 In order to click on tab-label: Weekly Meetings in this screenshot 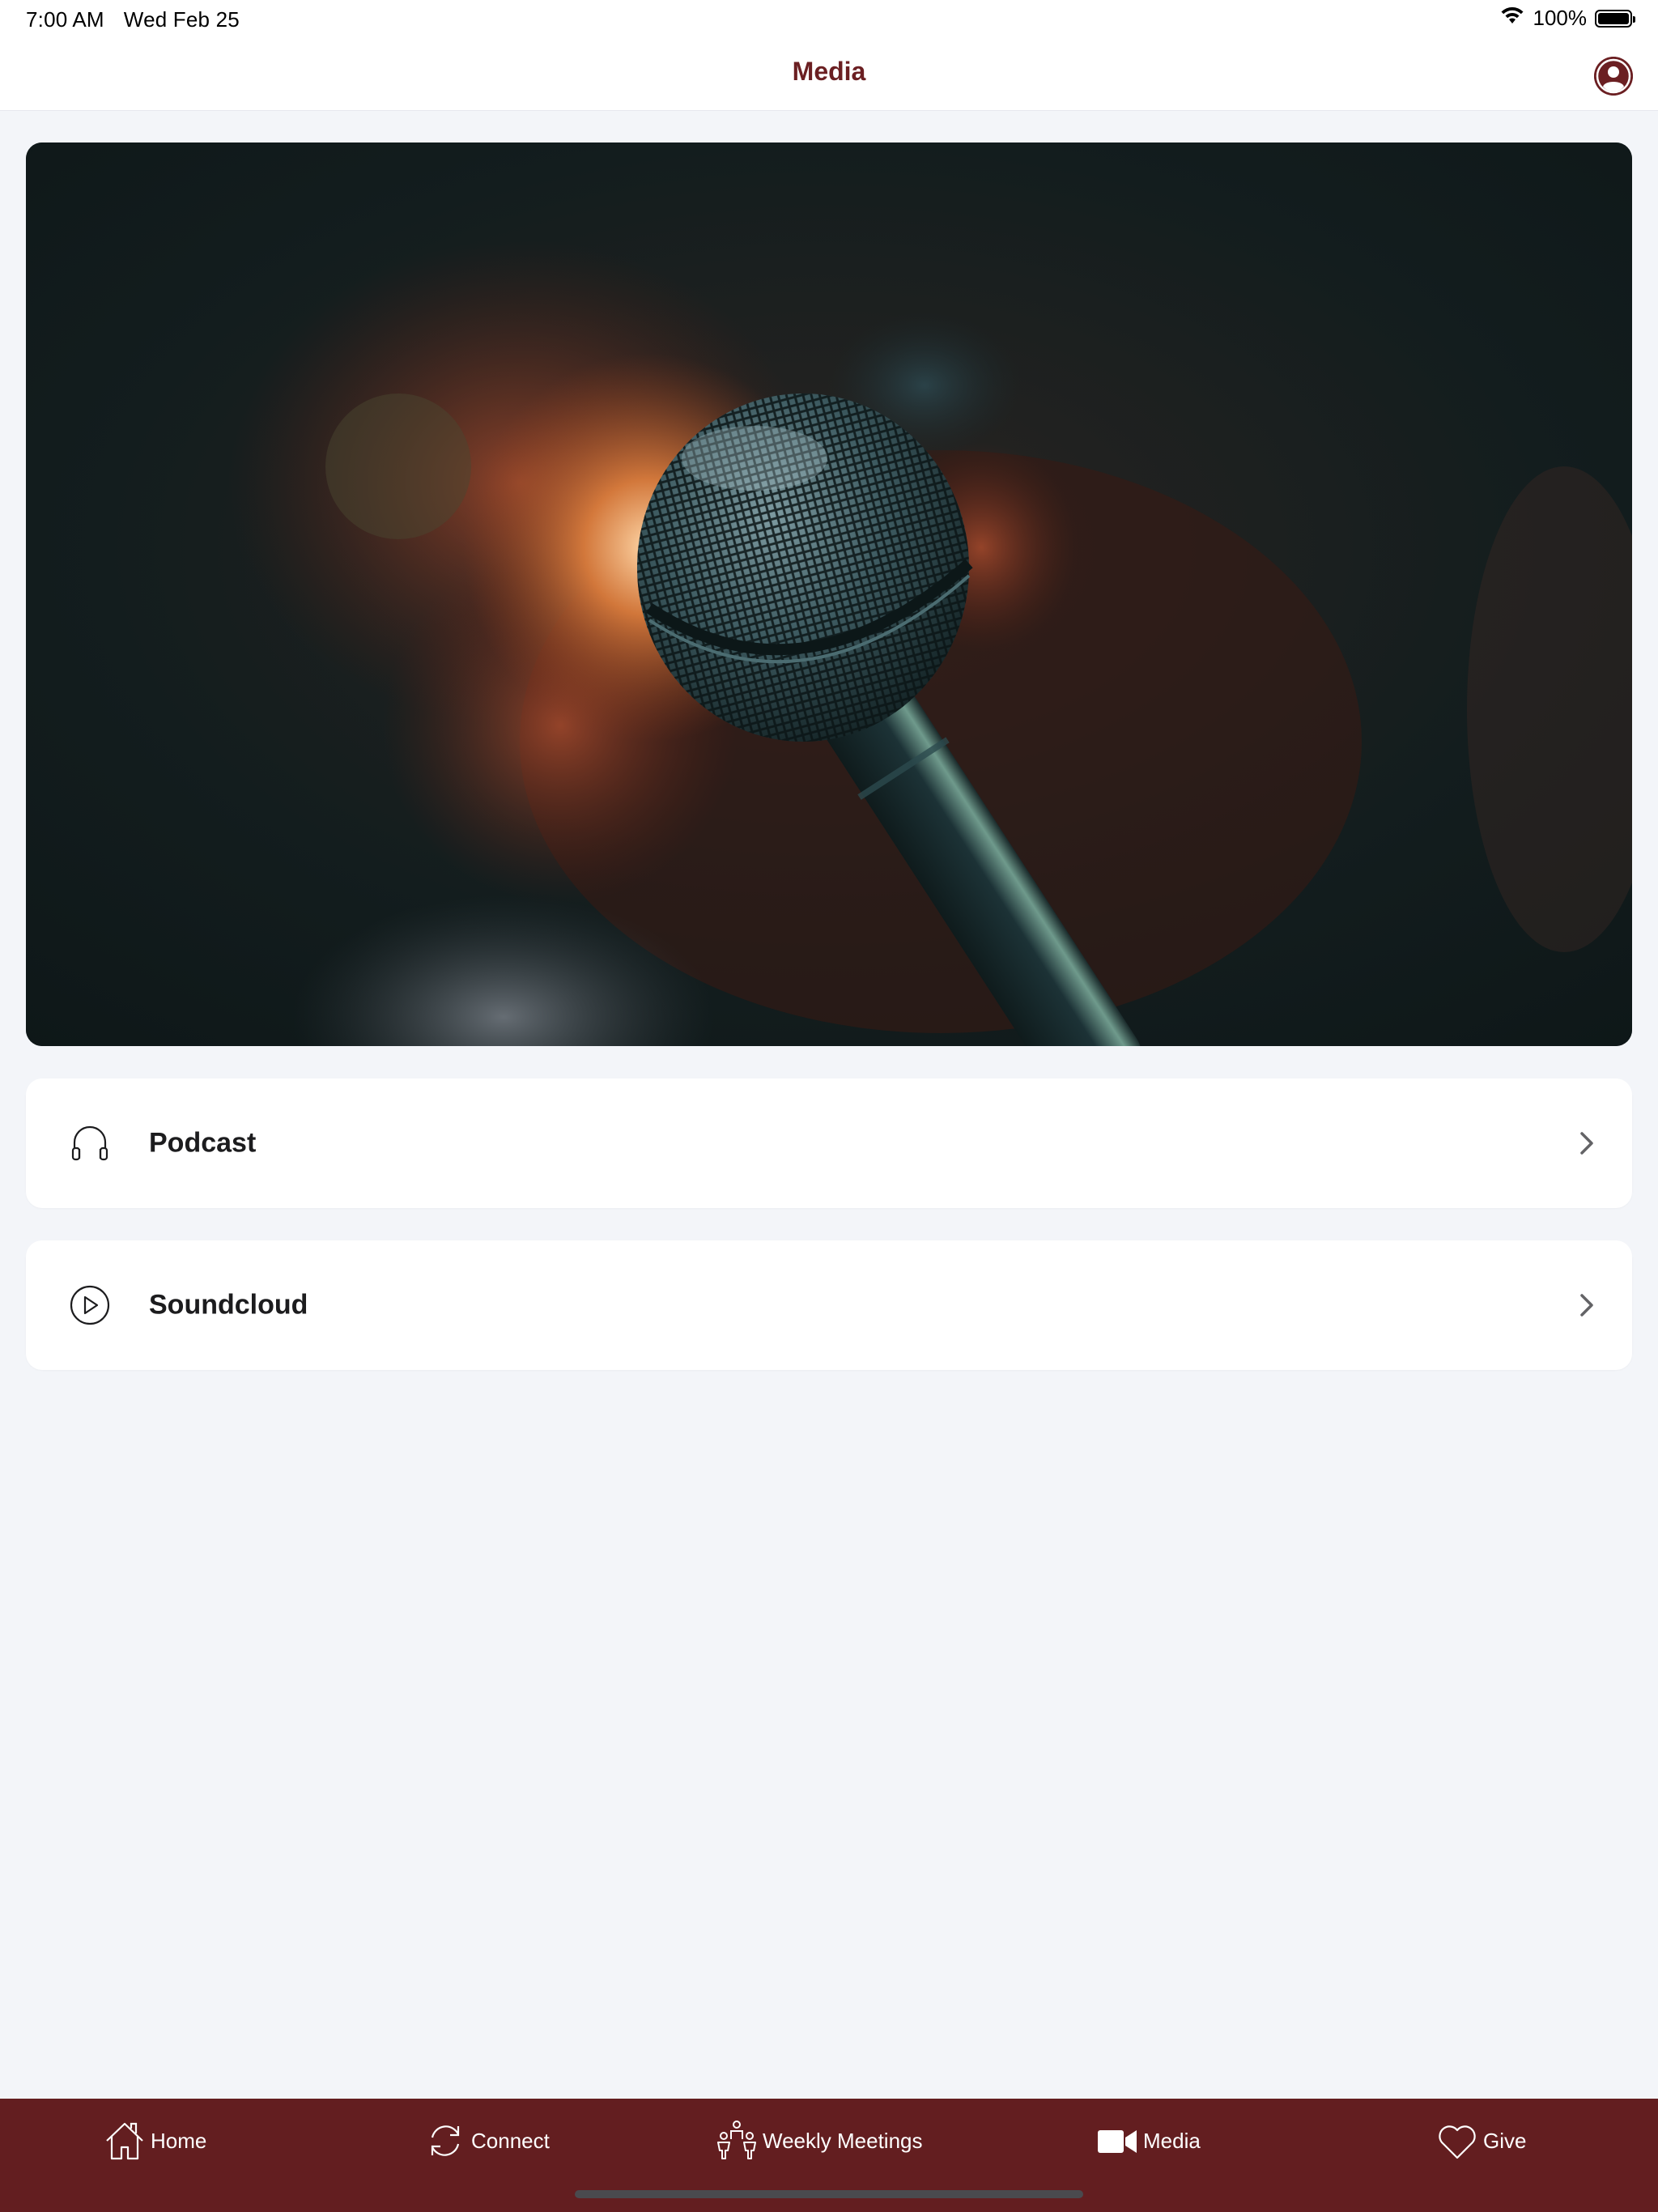, I will do `click(843, 2140)`.